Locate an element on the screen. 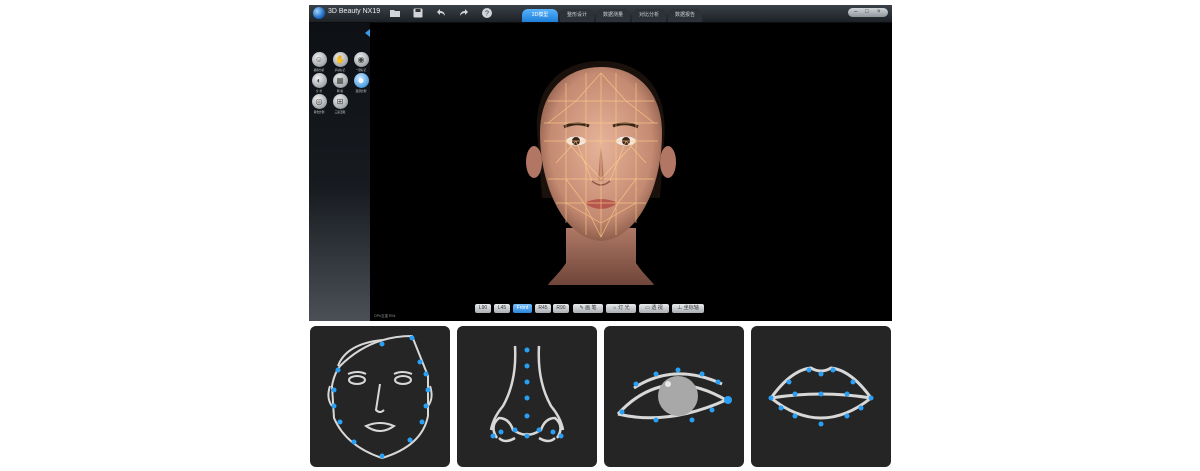 This screenshot has width=1200, height=471. panorama-icon: ◐ is located at coordinates (319, 80).